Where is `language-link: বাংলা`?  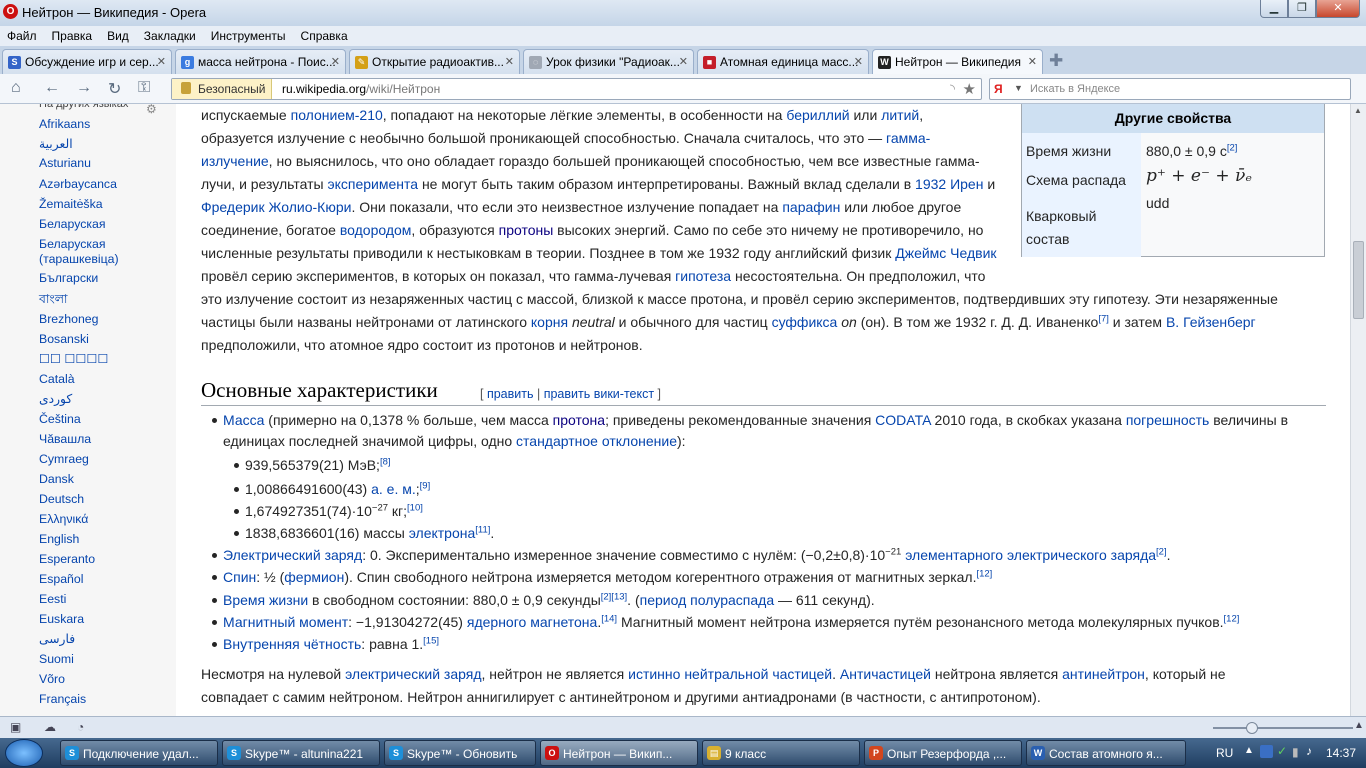 language-link: বাংলা is located at coordinates (53, 299).